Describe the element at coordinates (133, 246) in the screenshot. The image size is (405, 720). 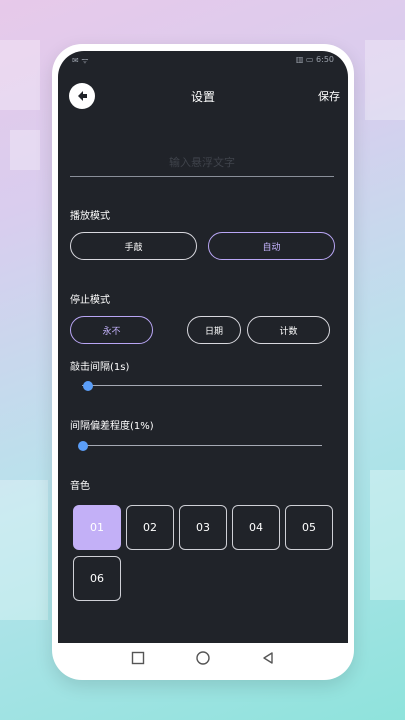
I see `play-mode-manual-button: 手敲` at that location.